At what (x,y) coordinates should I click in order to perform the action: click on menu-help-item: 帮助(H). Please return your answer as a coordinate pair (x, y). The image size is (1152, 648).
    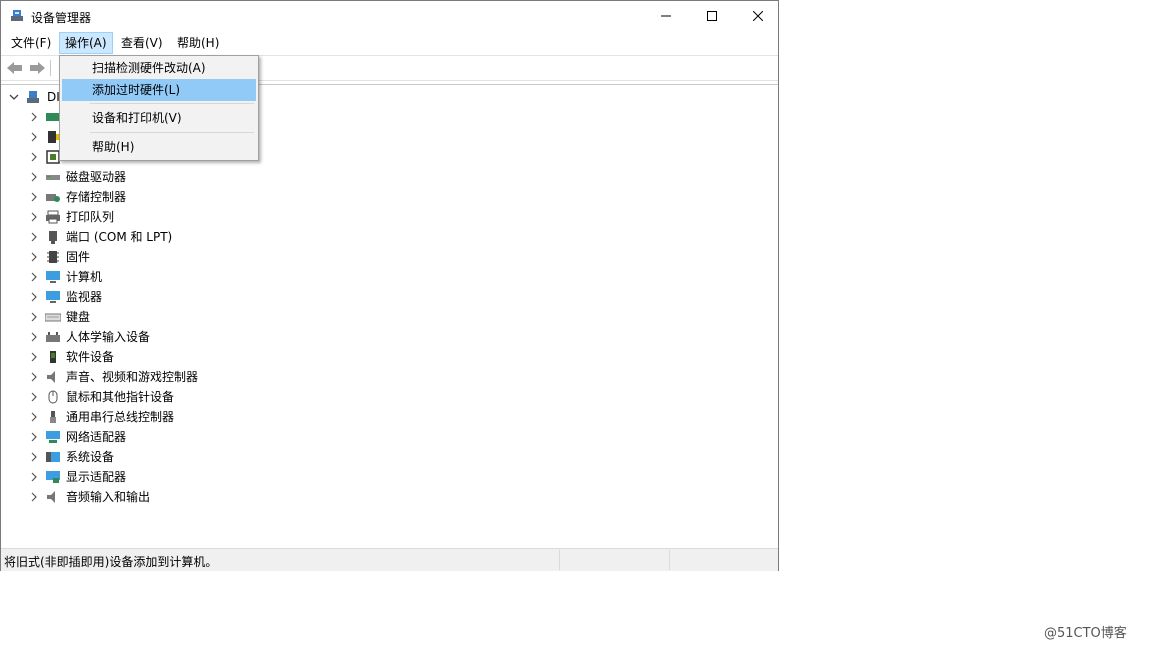
    Looking at the image, I should click on (159, 147).